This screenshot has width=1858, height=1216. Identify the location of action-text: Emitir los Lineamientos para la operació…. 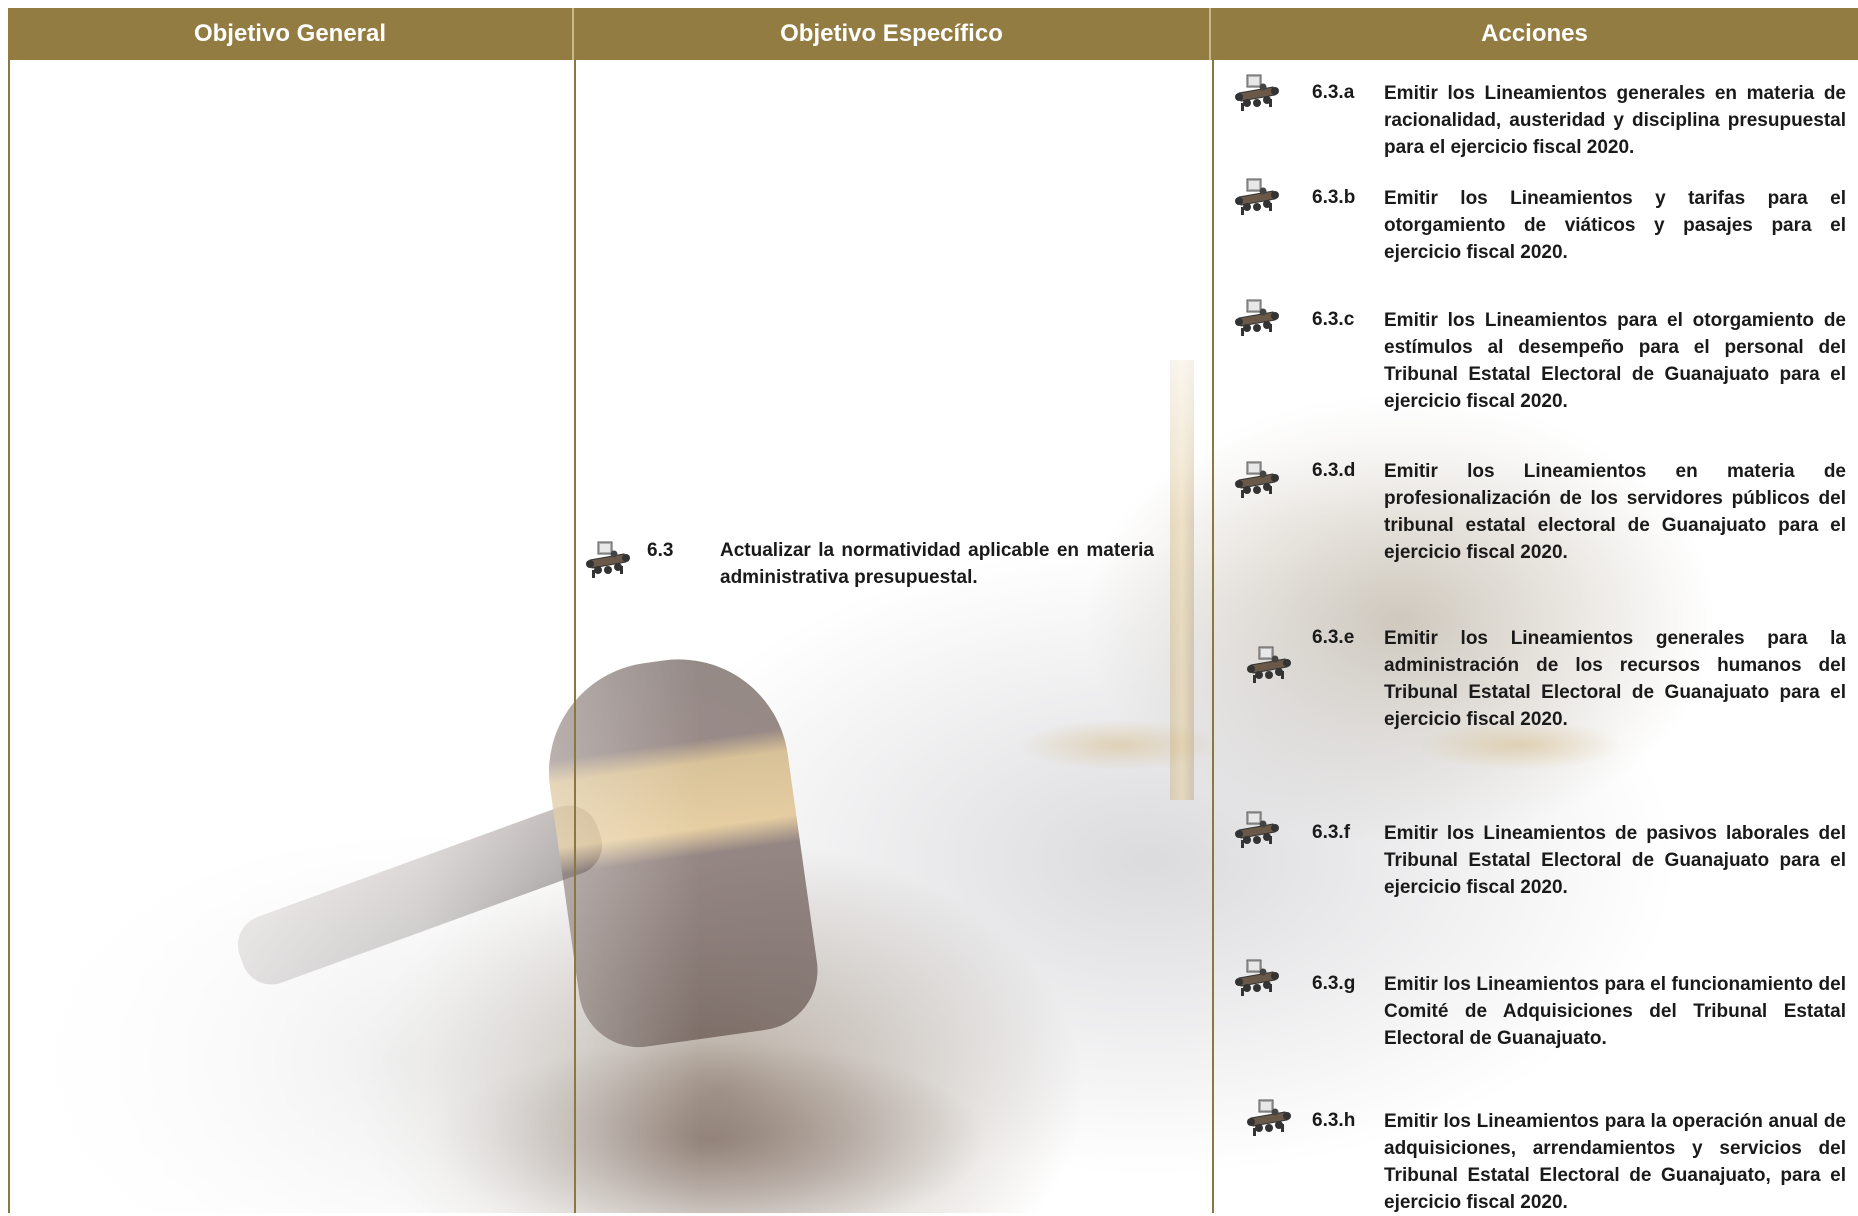
(1615, 1162).